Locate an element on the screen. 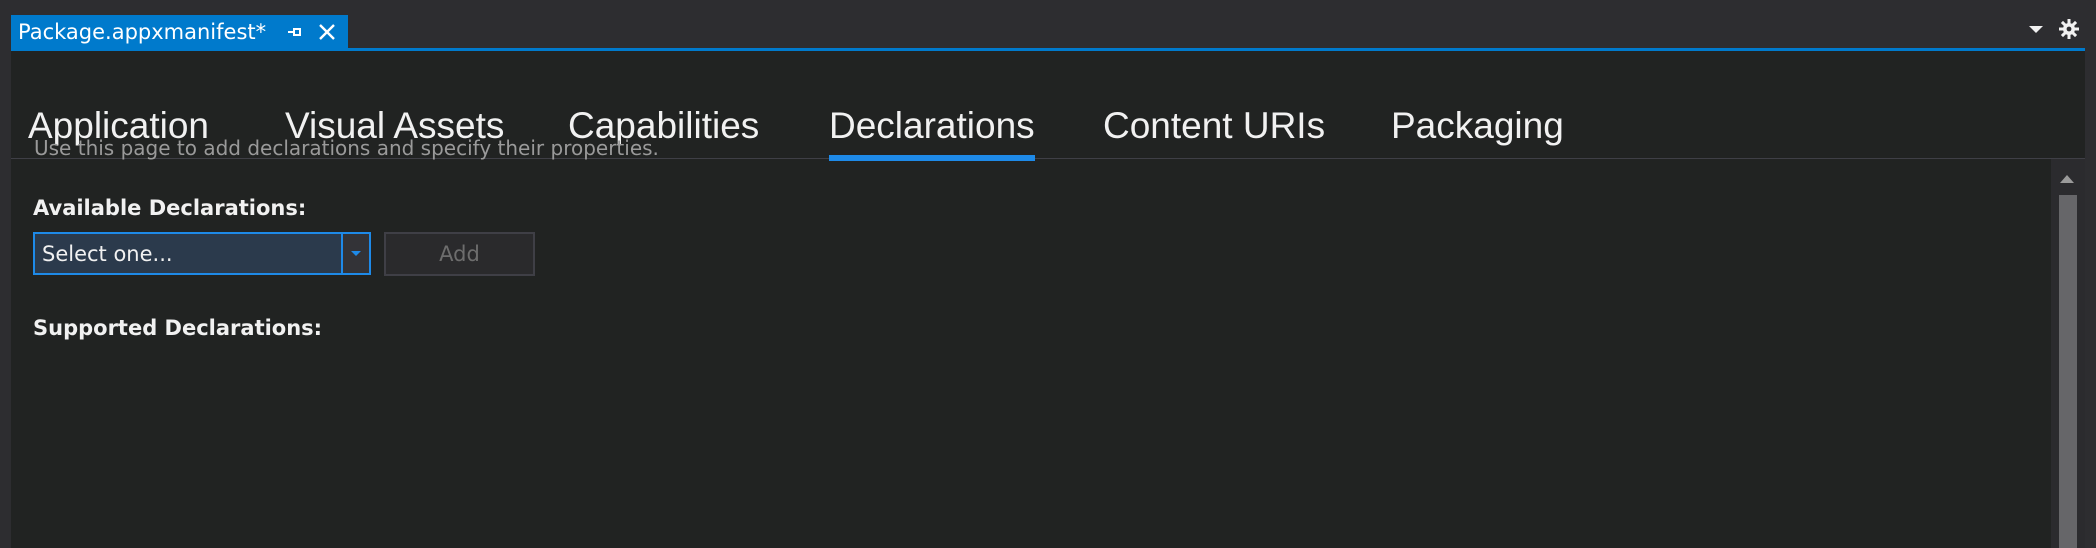 This screenshot has width=2096, height=548. gear-icon is located at coordinates (2069, 29).